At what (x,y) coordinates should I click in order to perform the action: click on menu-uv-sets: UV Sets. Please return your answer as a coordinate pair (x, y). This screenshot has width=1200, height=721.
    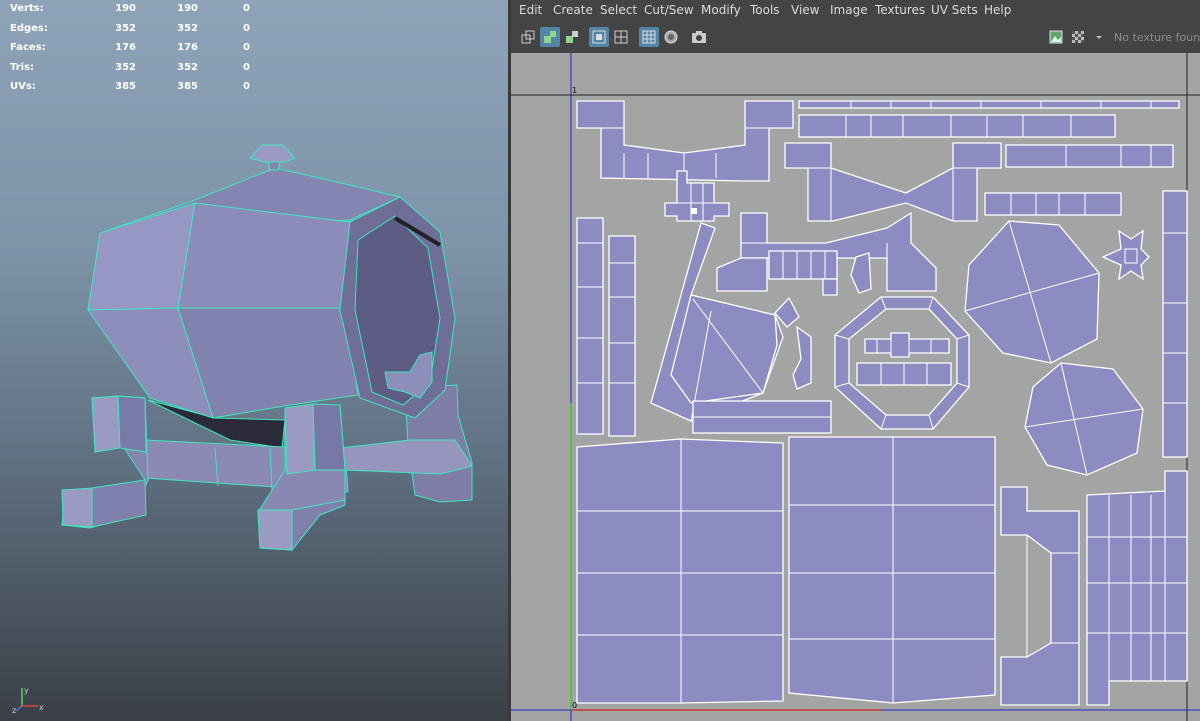
    Looking at the image, I should click on (954, 10).